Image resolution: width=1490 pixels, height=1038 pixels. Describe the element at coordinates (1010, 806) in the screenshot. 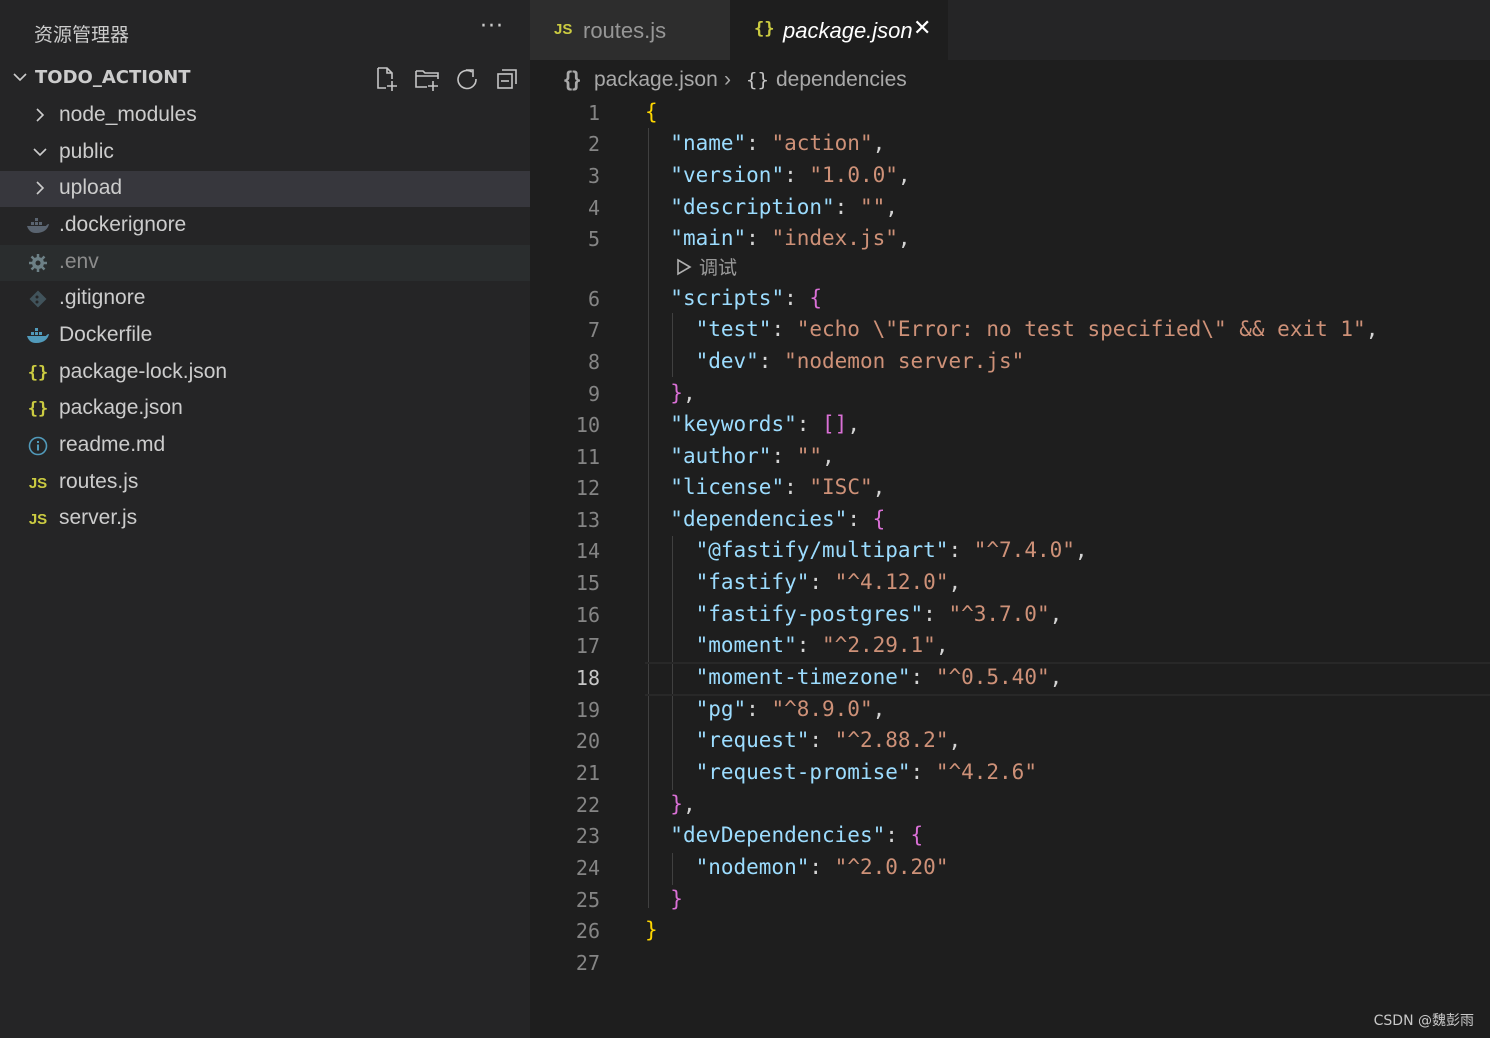

I see `code-line: 22 },` at that location.